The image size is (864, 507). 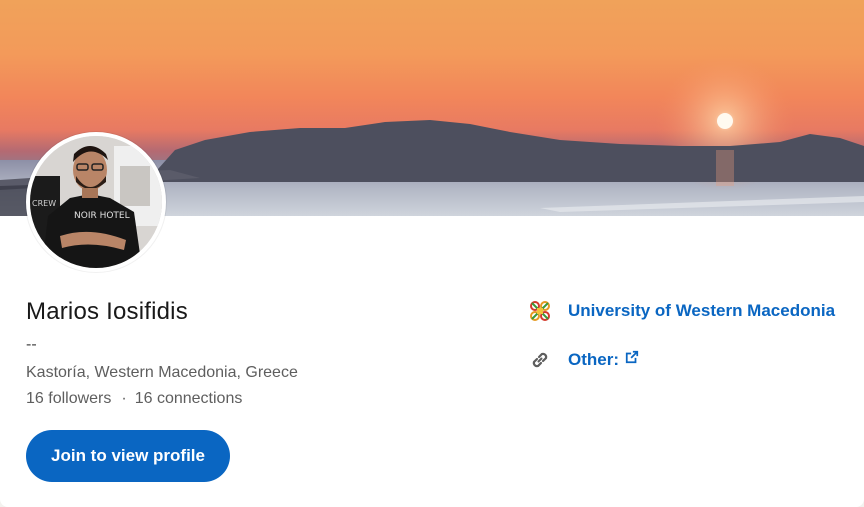 I want to click on svg-text: NOIR HOTEL, so click(x=102, y=216).